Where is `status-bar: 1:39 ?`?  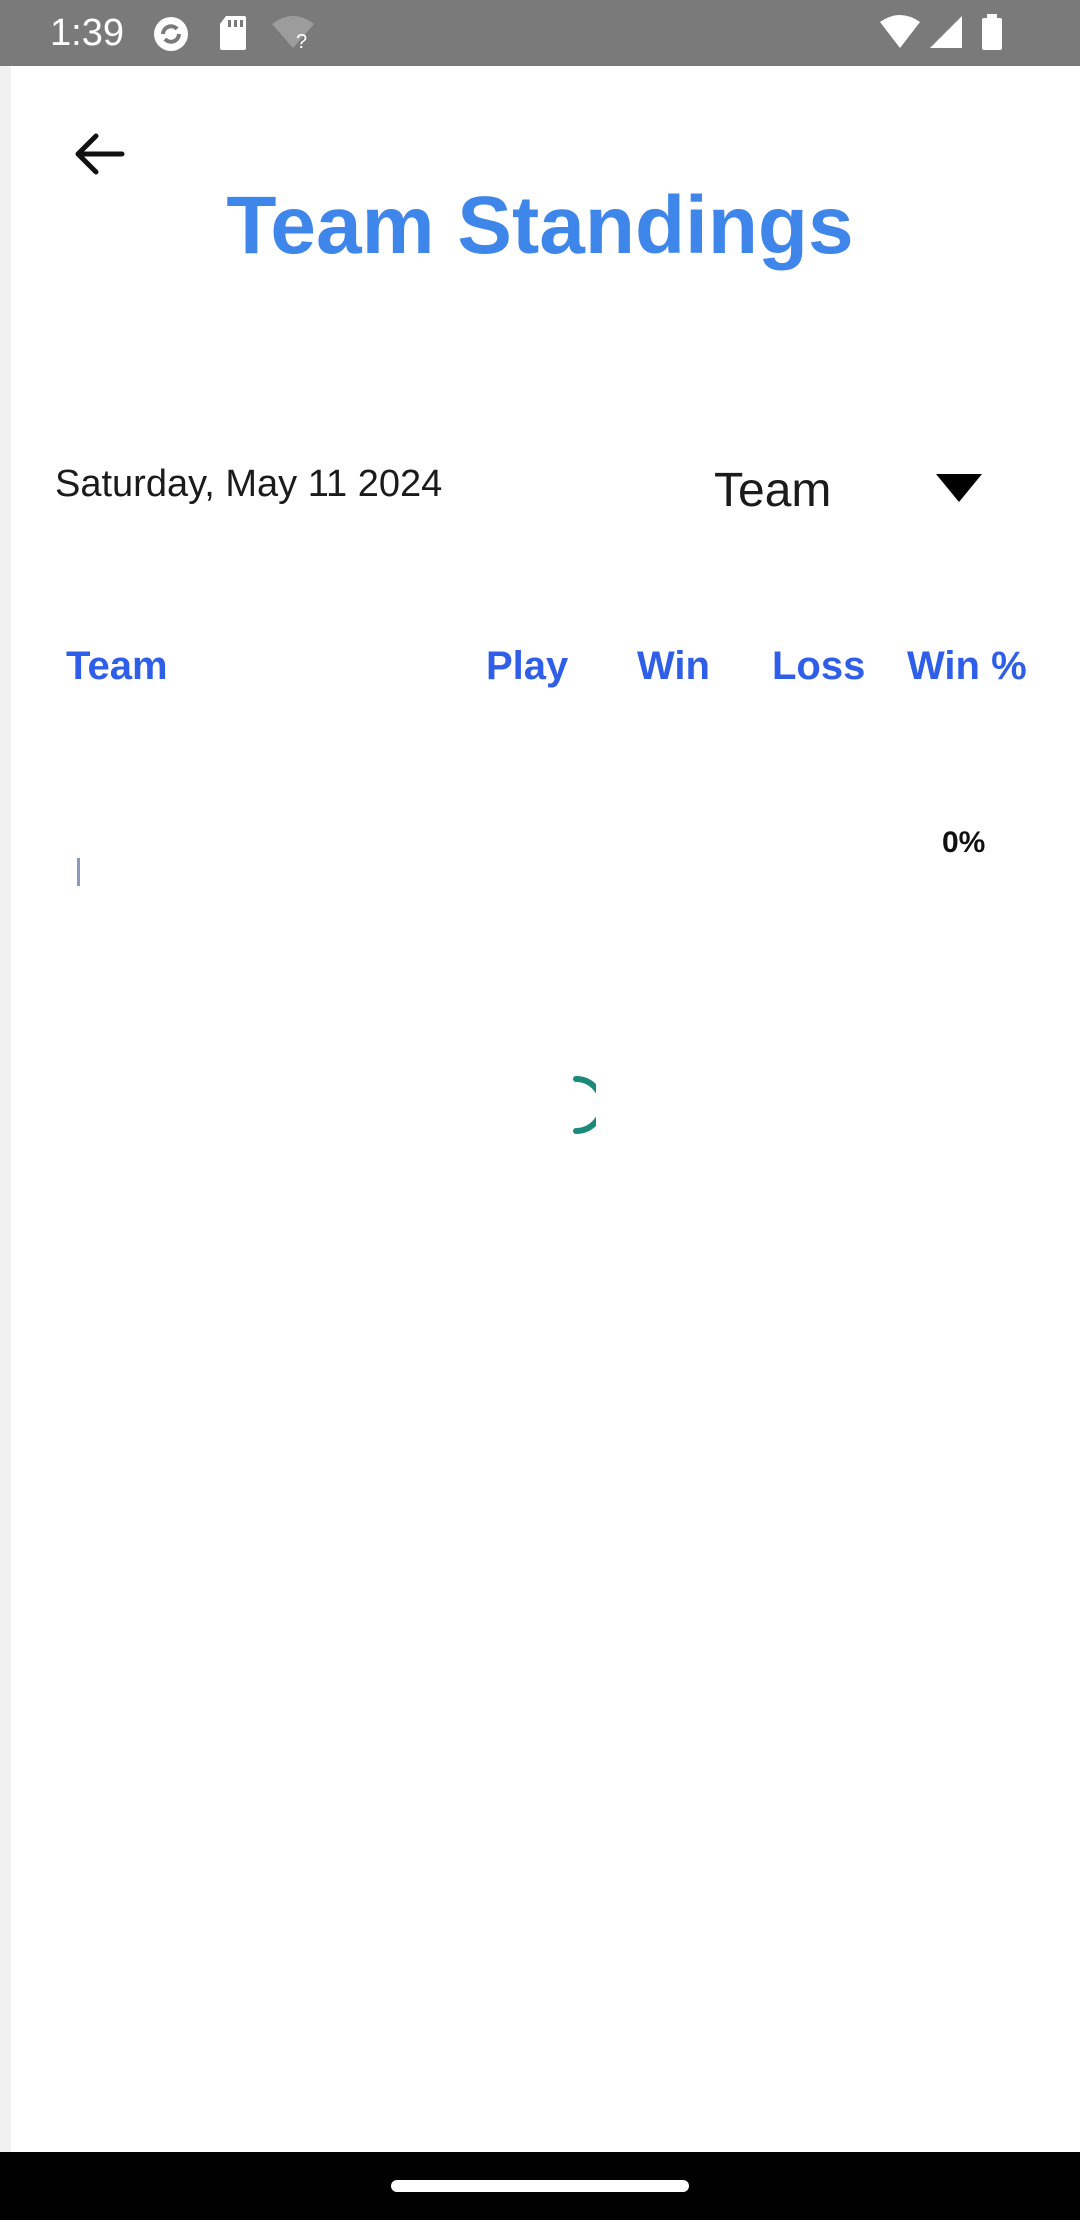 status-bar: 1:39 ? is located at coordinates (540, 33).